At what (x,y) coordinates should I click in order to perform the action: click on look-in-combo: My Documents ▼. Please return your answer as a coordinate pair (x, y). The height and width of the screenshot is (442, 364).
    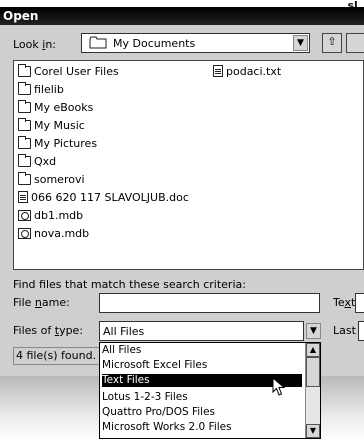
    Looking at the image, I should click on (195, 43).